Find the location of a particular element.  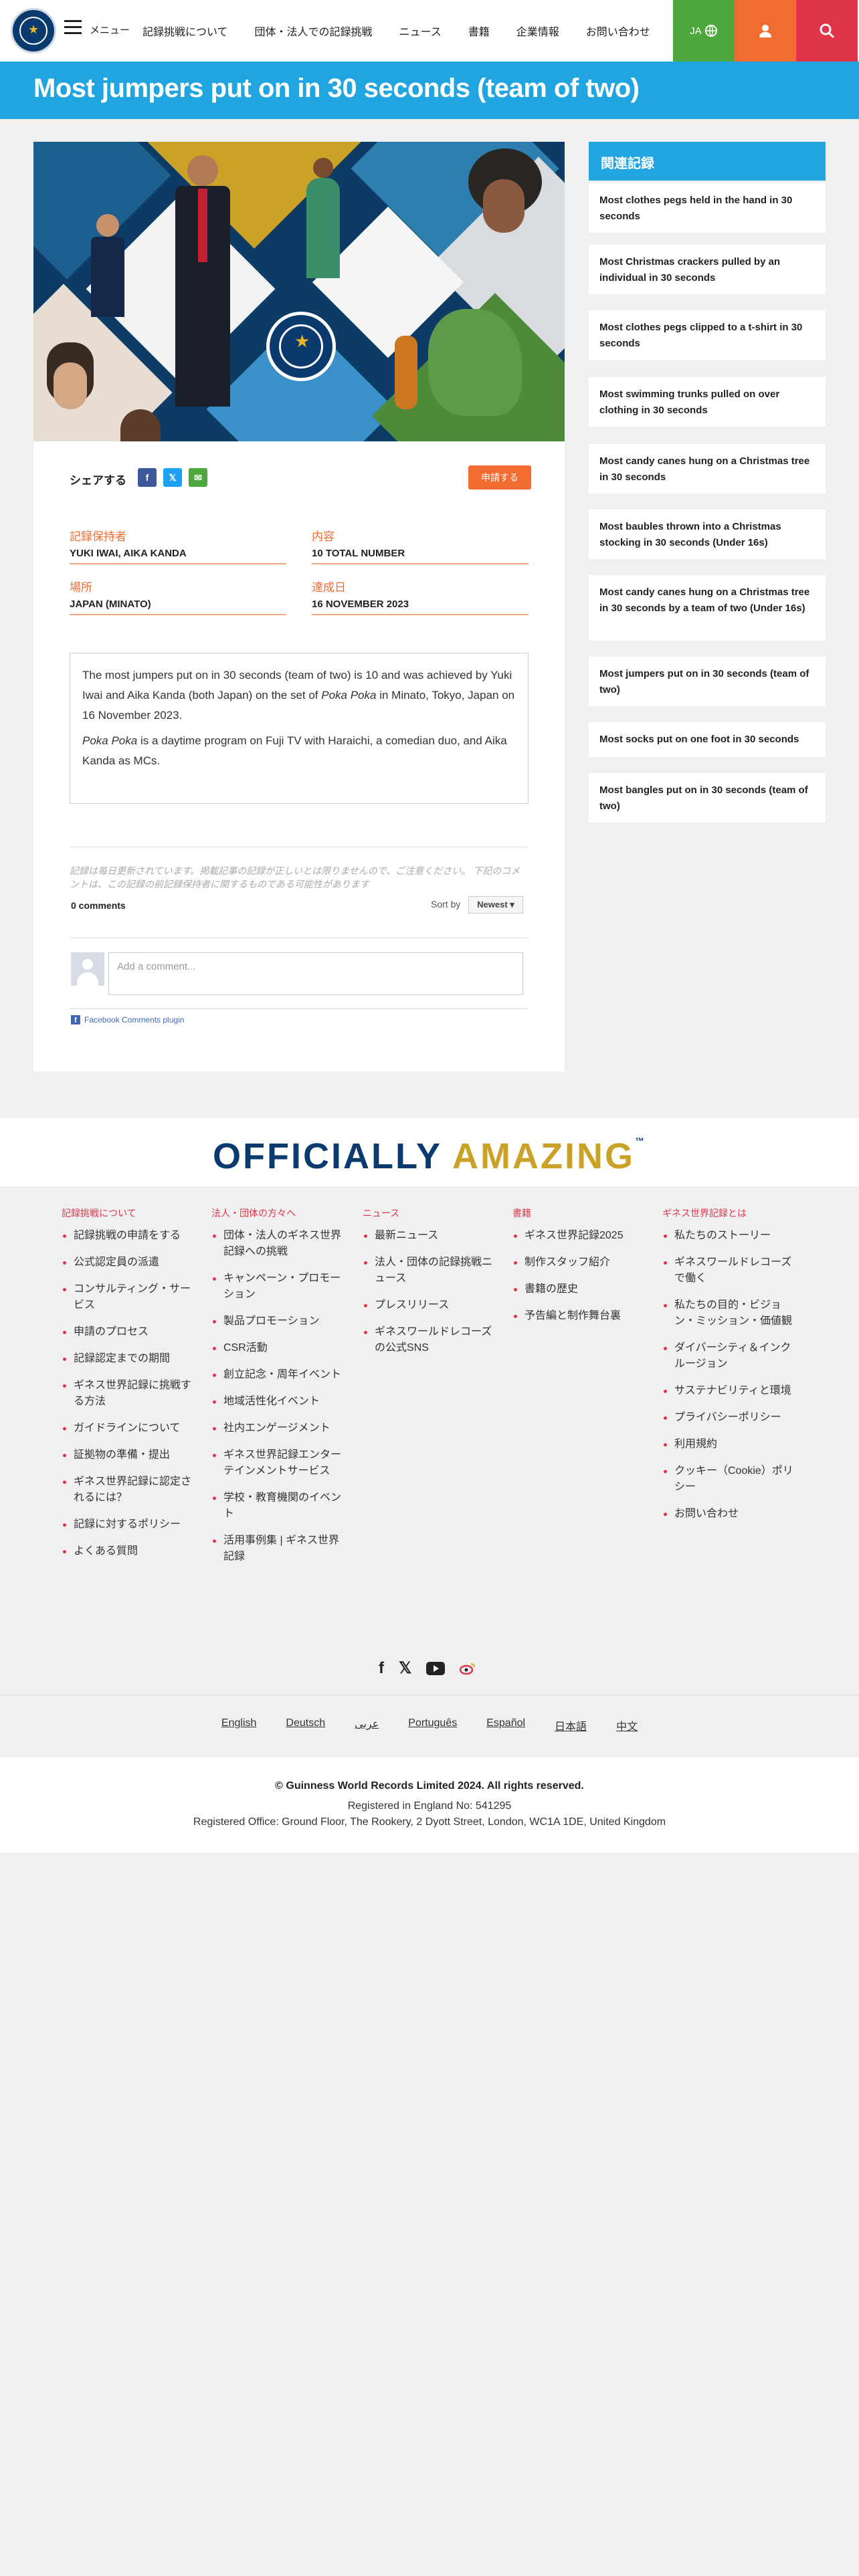

sort-label: Sort by is located at coordinates (446, 904).